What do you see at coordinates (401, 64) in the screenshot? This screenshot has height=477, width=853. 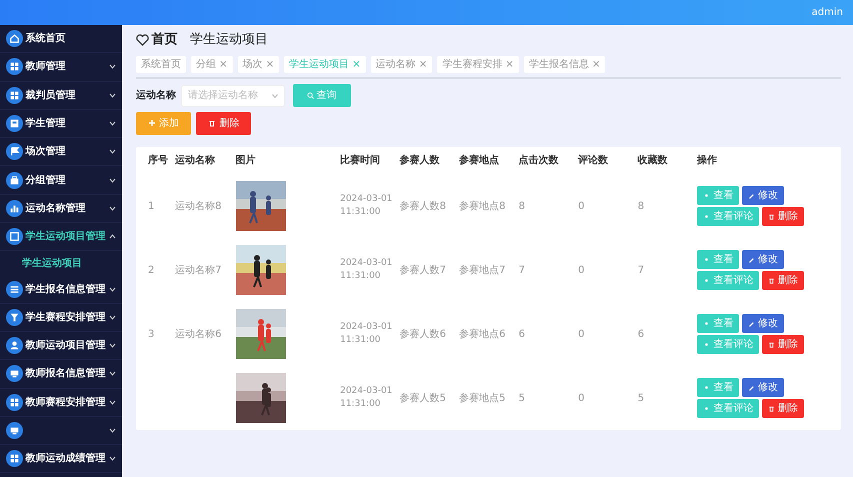 I see `tab: 运动名称 ×` at bounding box center [401, 64].